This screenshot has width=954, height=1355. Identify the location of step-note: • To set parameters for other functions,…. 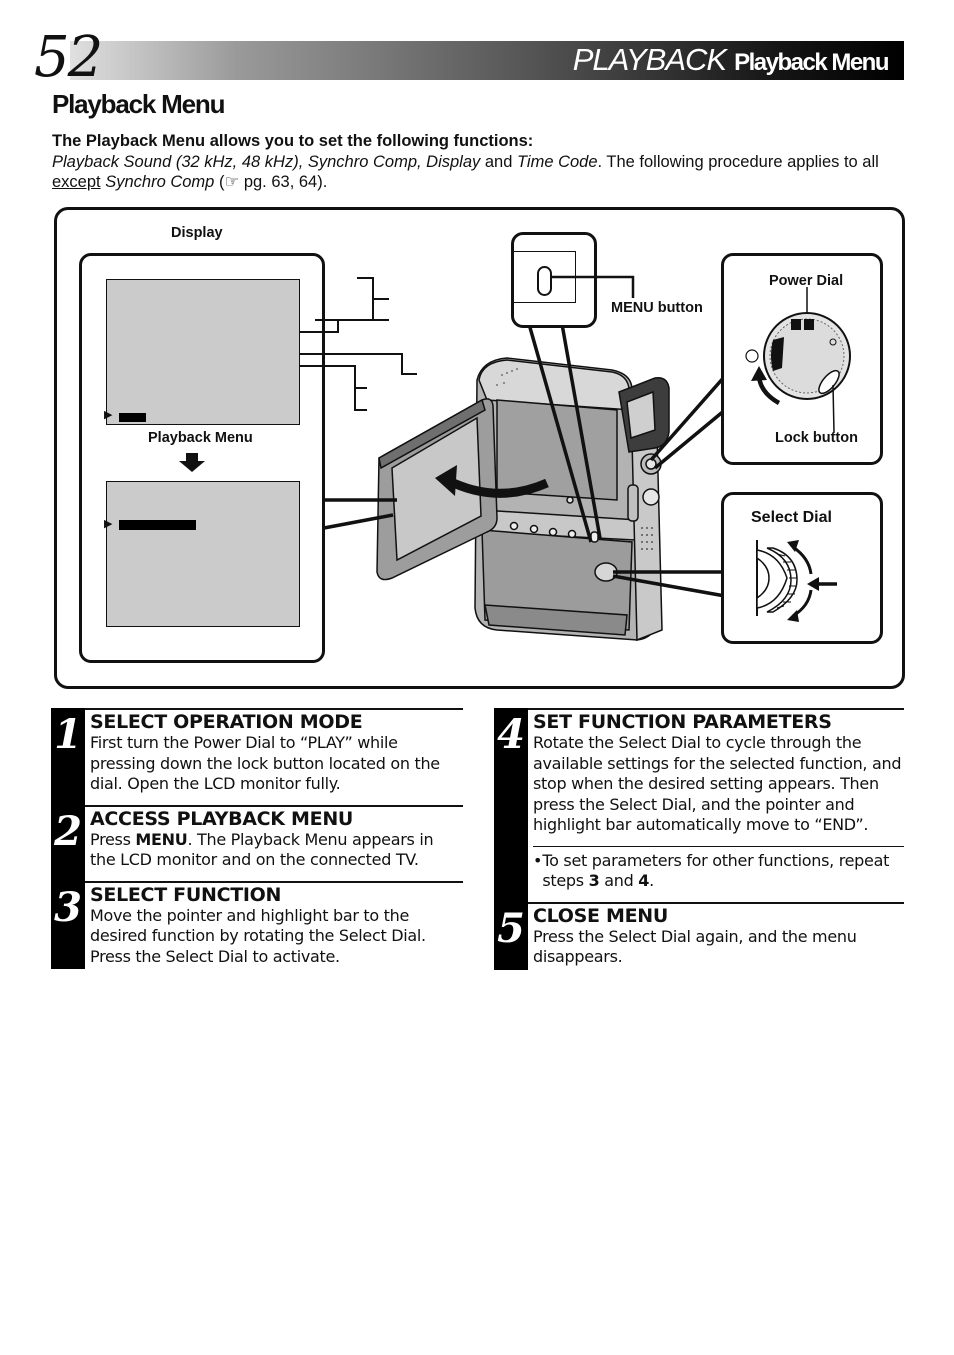
(718, 873).